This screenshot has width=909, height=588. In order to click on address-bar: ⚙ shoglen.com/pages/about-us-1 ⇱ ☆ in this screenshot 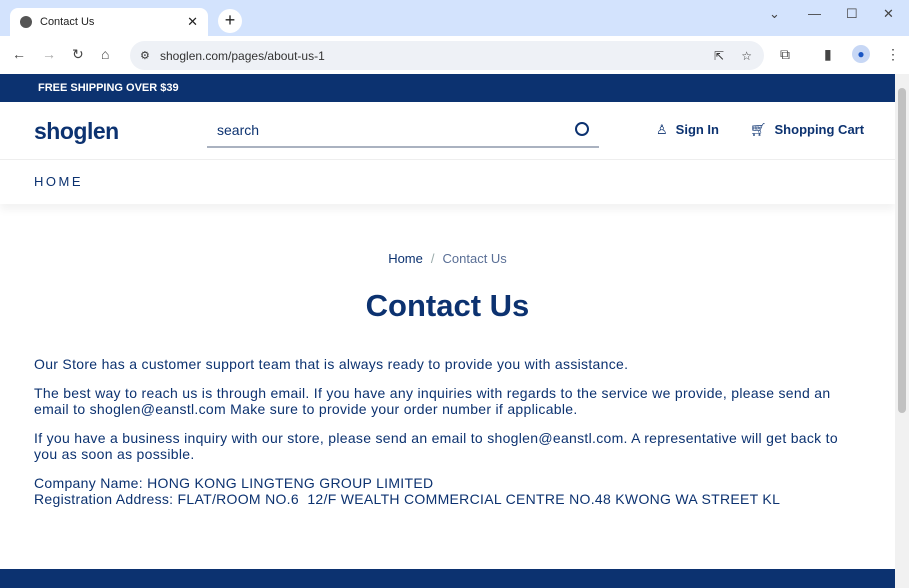, I will do `click(447, 55)`.